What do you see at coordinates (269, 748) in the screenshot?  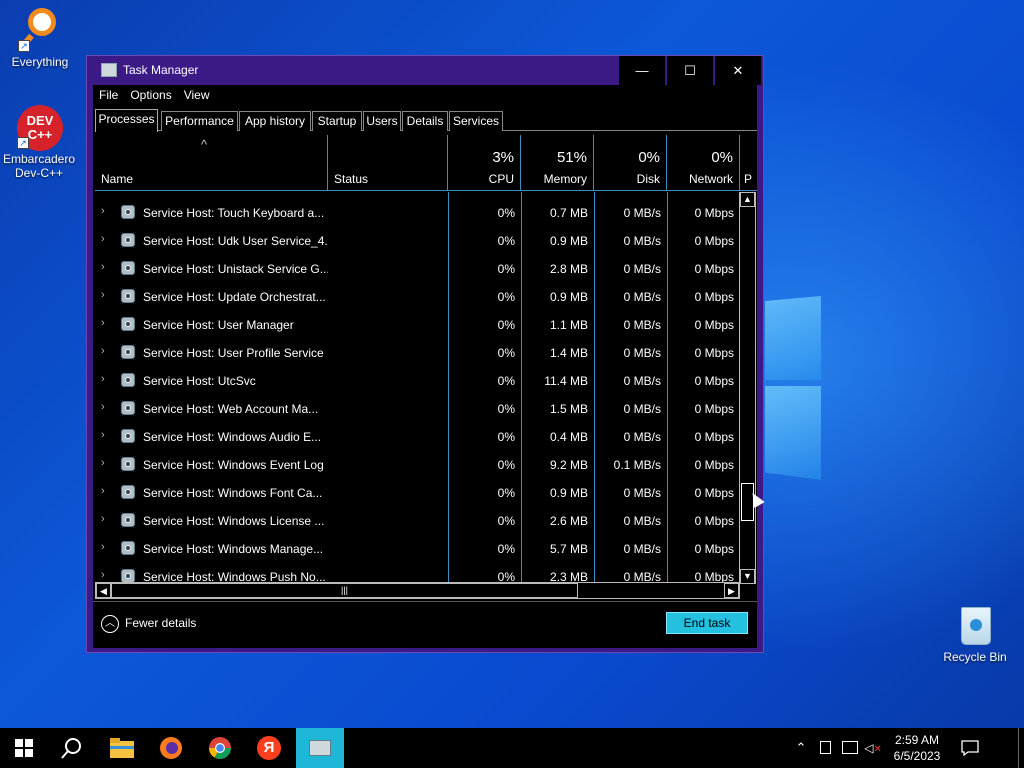 I see `taskbar-yandex: Я` at bounding box center [269, 748].